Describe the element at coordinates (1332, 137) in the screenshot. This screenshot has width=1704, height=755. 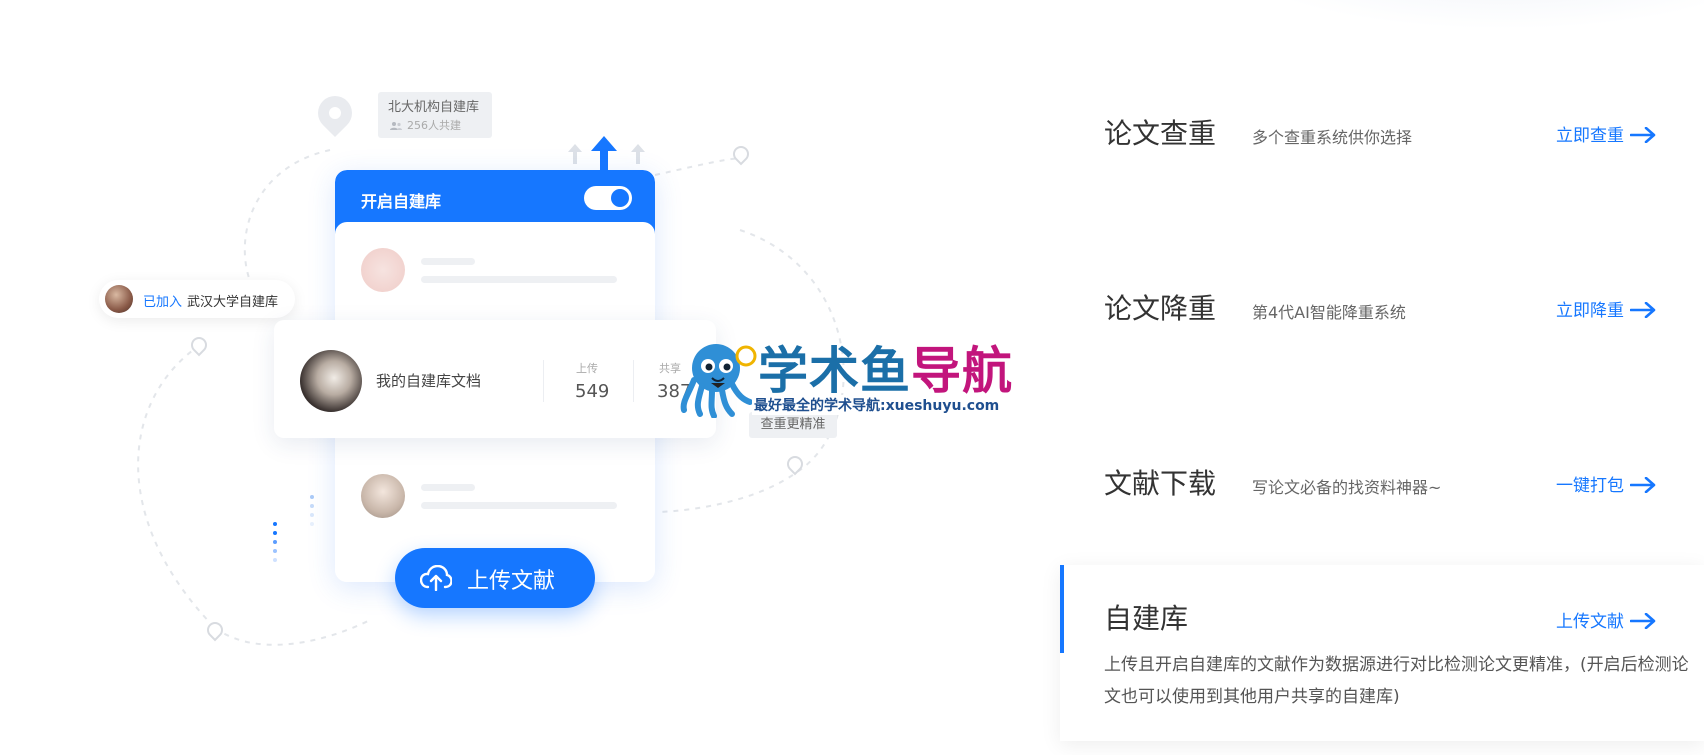
I see `feature-desc: 多个查重系统供你选择` at that location.